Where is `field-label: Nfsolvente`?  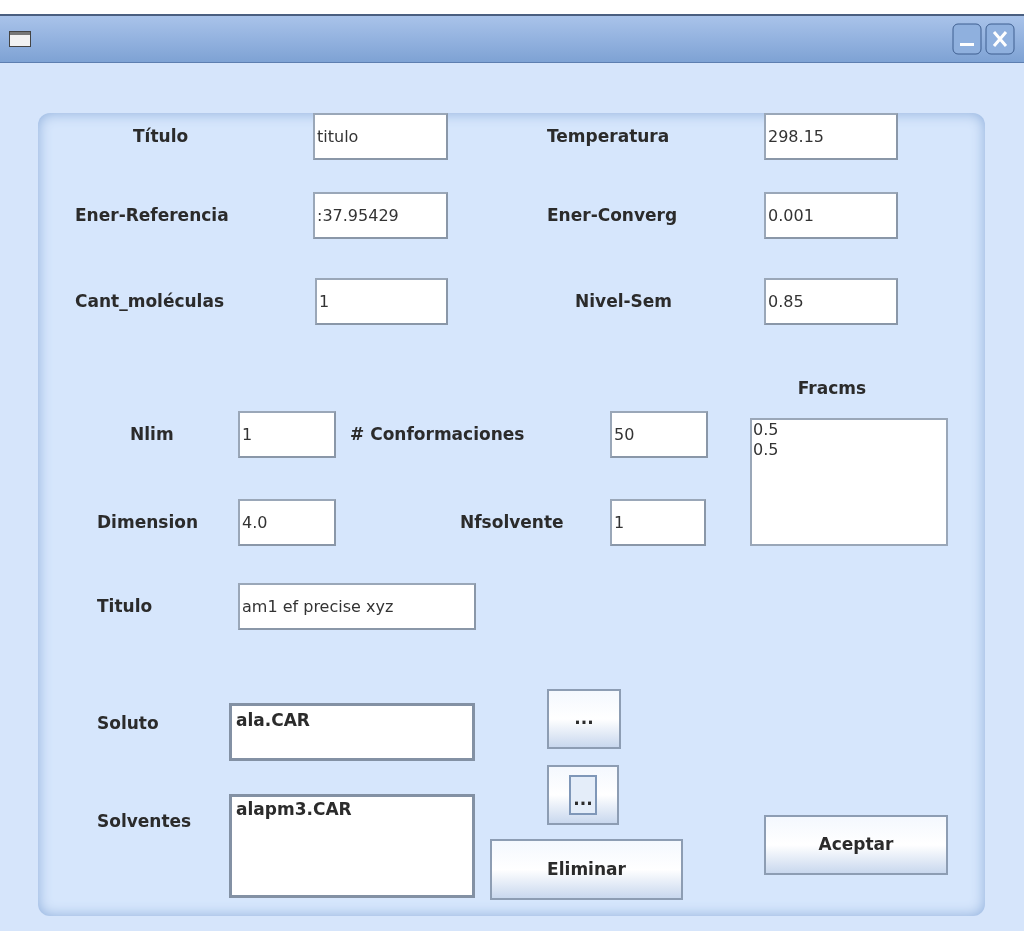
field-label: Nfsolvente is located at coordinates (512, 522).